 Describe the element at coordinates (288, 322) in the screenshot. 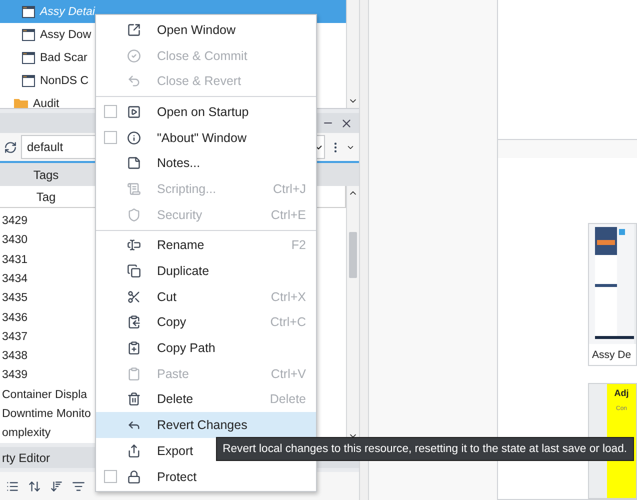

I see `shortcut-text: Ctrl+C` at that location.